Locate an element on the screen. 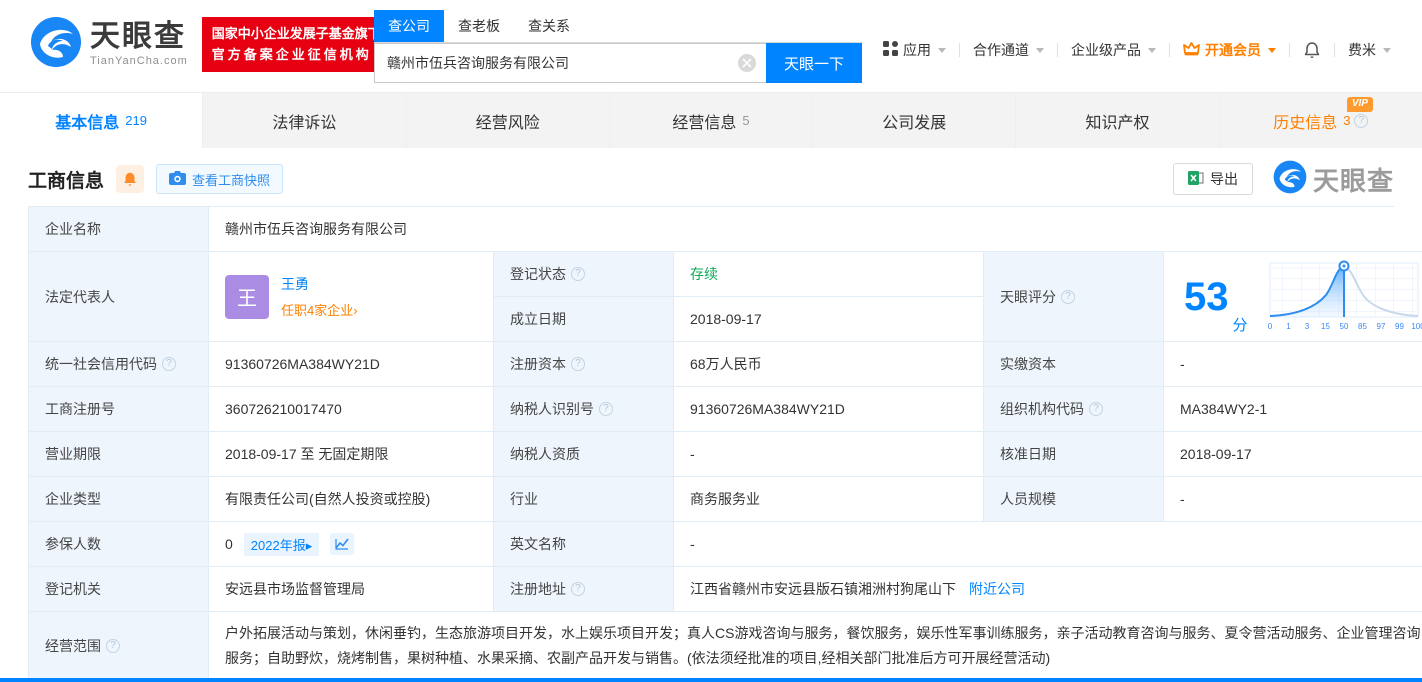 This screenshot has width=1422, height=682. search-input is located at coordinates (570, 63).